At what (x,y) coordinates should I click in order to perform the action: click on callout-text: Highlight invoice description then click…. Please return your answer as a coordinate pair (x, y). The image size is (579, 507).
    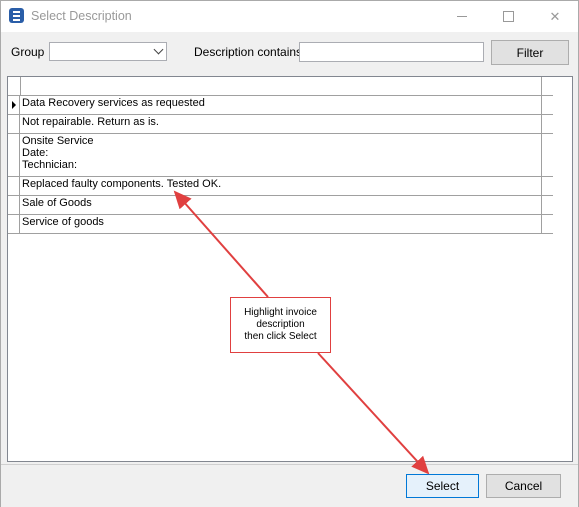
    Looking at the image, I should click on (280, 324).